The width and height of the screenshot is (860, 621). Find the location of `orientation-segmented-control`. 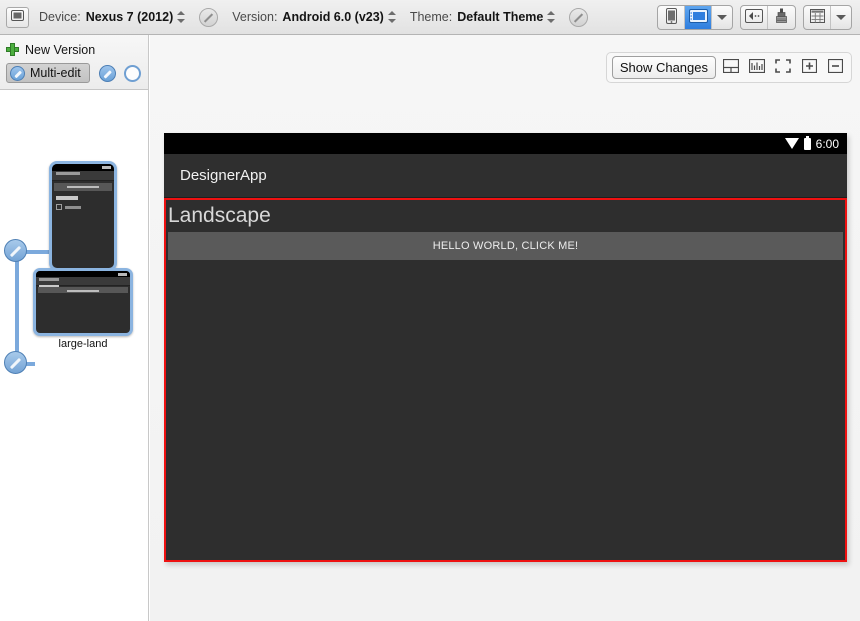

orientation-segmented-control is located at coordinates (695, 17).